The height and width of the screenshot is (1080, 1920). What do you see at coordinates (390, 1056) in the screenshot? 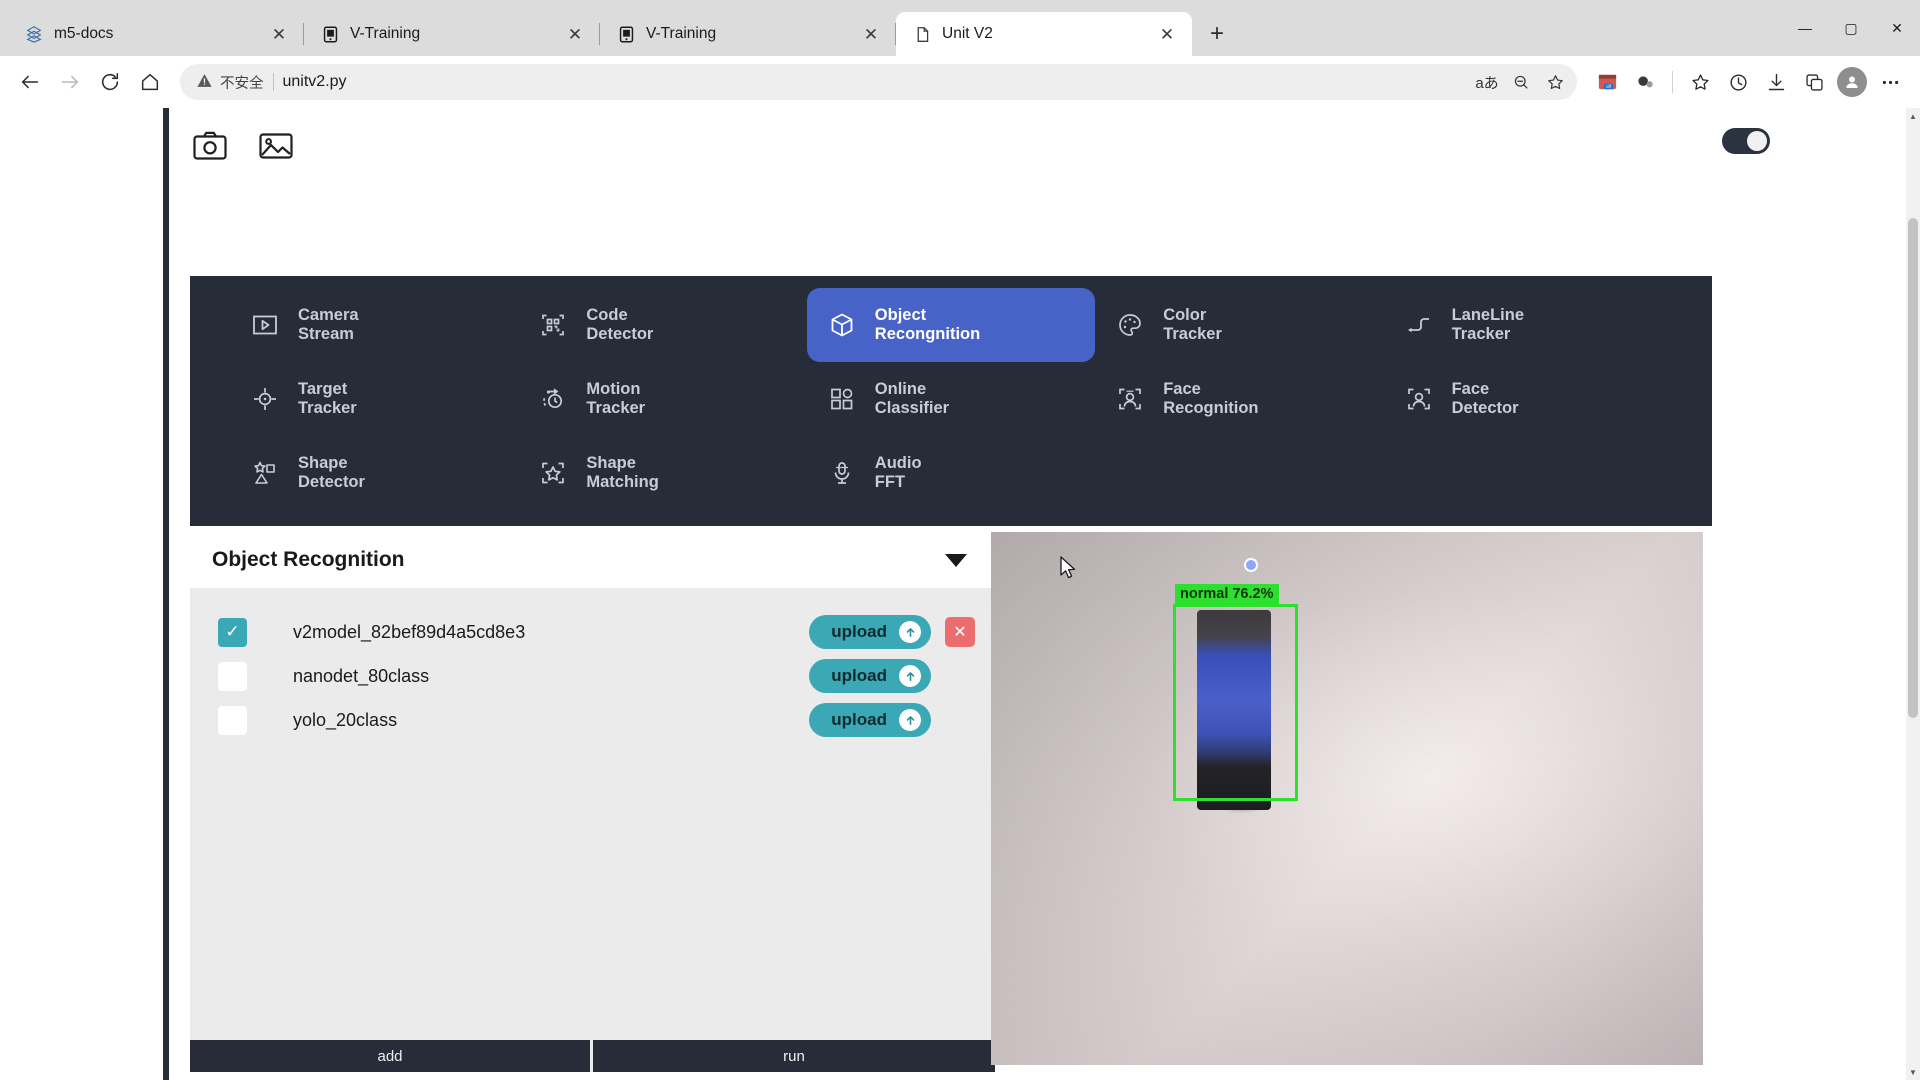
I see `add-button: add` at bounding box center [390, 1056].